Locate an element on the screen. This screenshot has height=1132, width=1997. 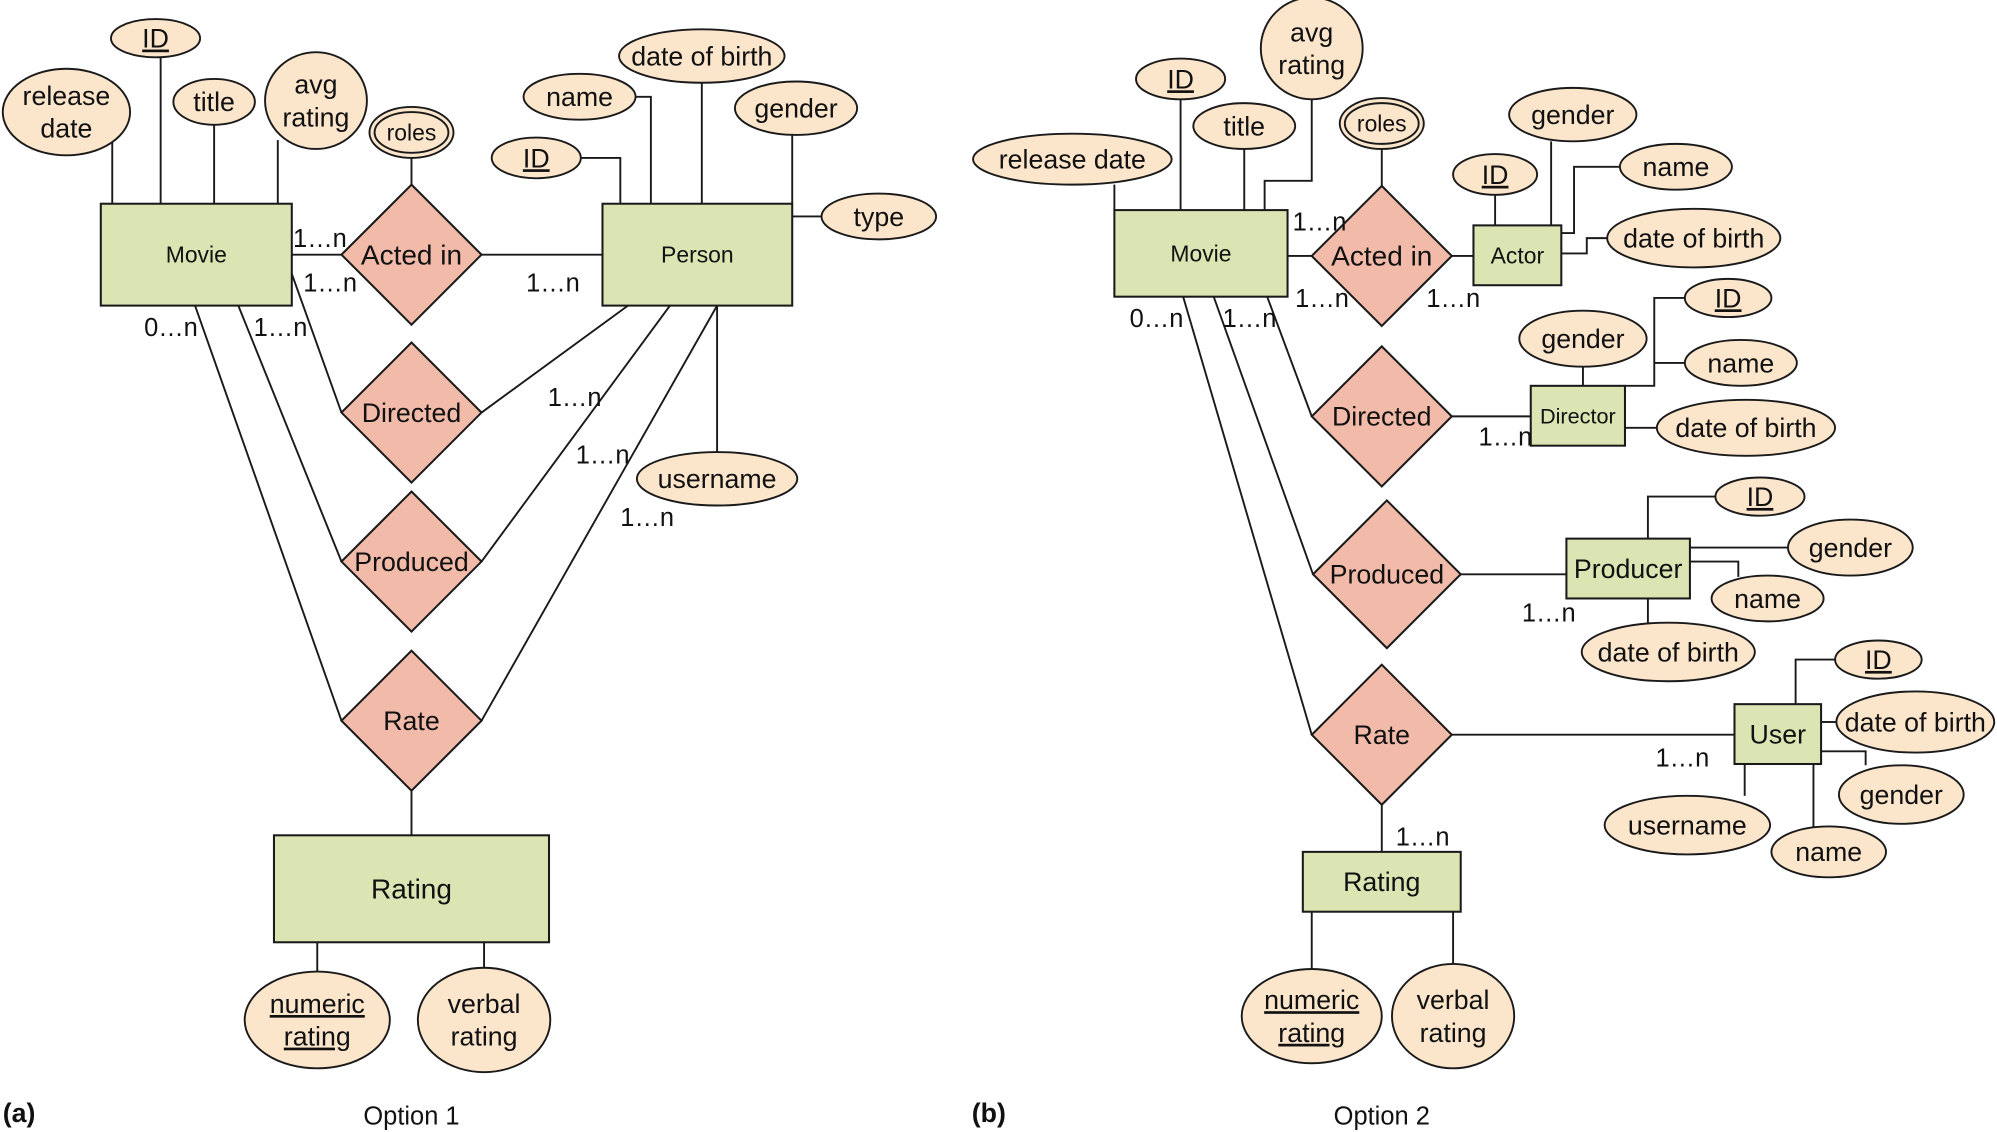
attribute-b-verbal: verbalrating is located at coordinates (1453, 1016).